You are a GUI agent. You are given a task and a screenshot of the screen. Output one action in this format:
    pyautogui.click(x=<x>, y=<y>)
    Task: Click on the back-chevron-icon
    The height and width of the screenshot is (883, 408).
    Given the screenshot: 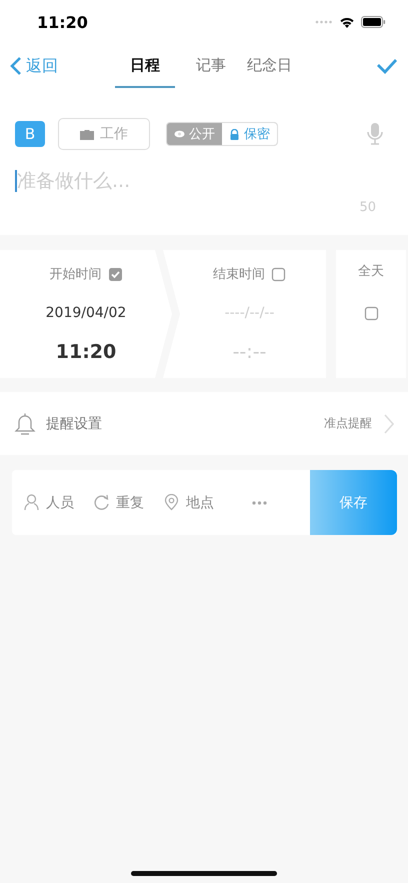 What is the action you would take?
    pyautogui.click(x=16, y=66)
    